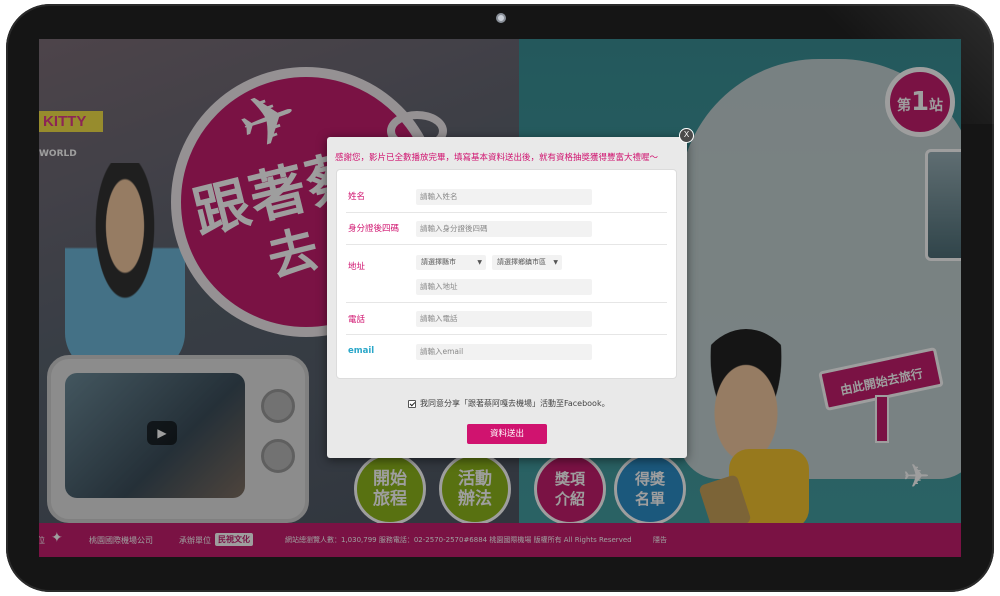  What do you see at coordinates (686, 135) in the screenshot?
I see `close-icon: X` at bounding box center [686, 135].